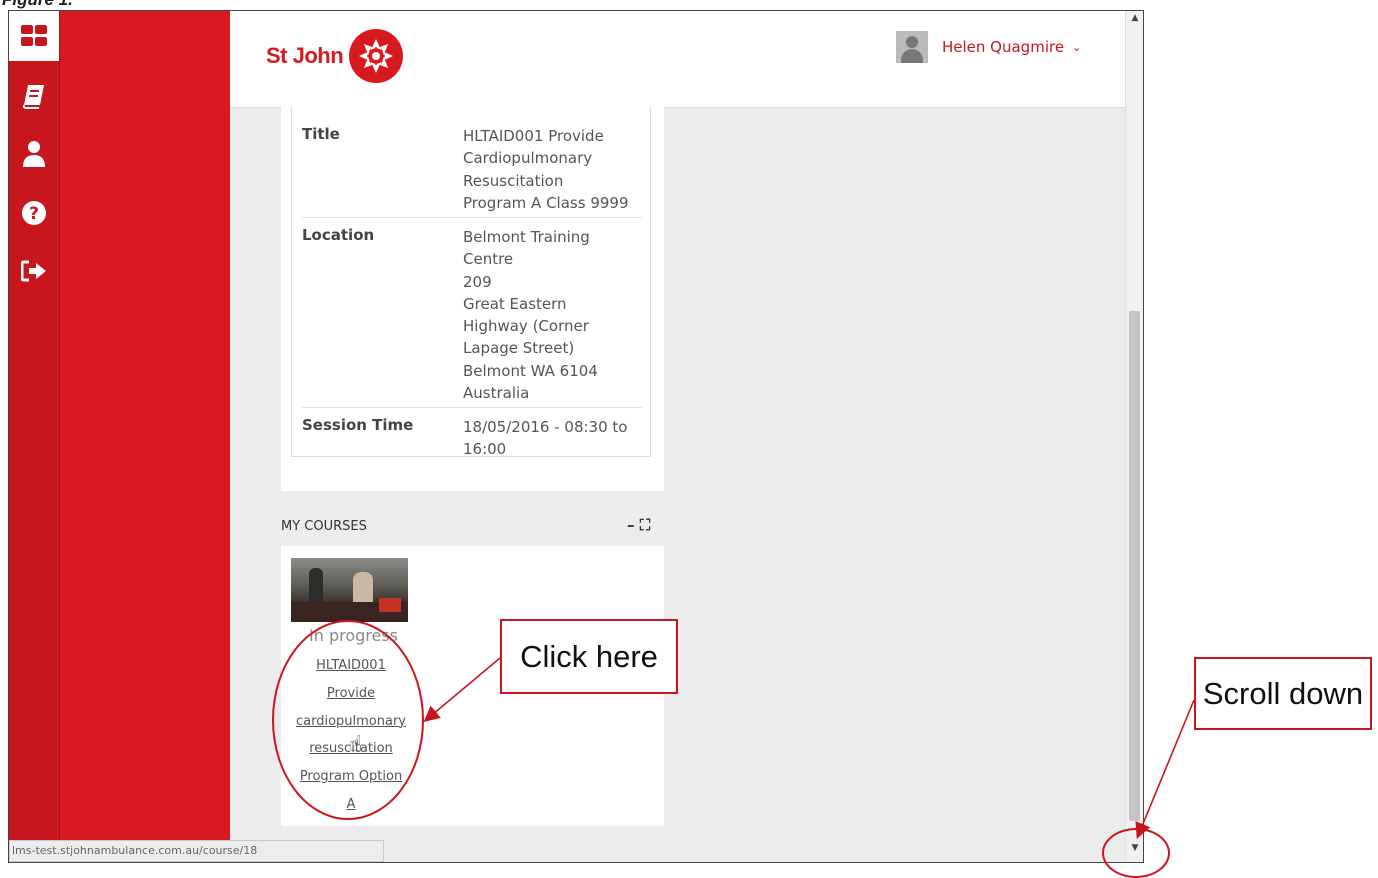  What do you see at coordinates (462, 690) in the screenshot?
I see `click-here-arrow` at bounding box center [462, 690].